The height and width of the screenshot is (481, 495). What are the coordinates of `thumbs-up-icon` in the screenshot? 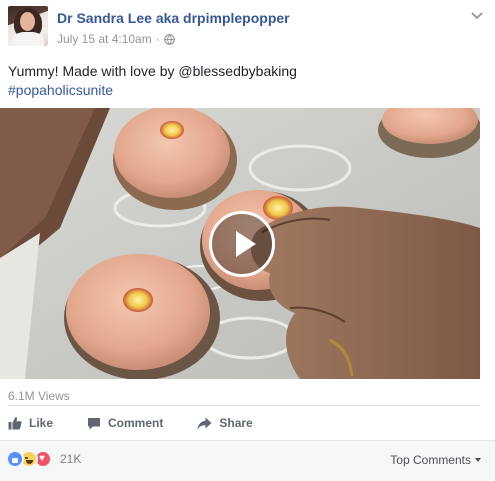 It's located at (15, 423).